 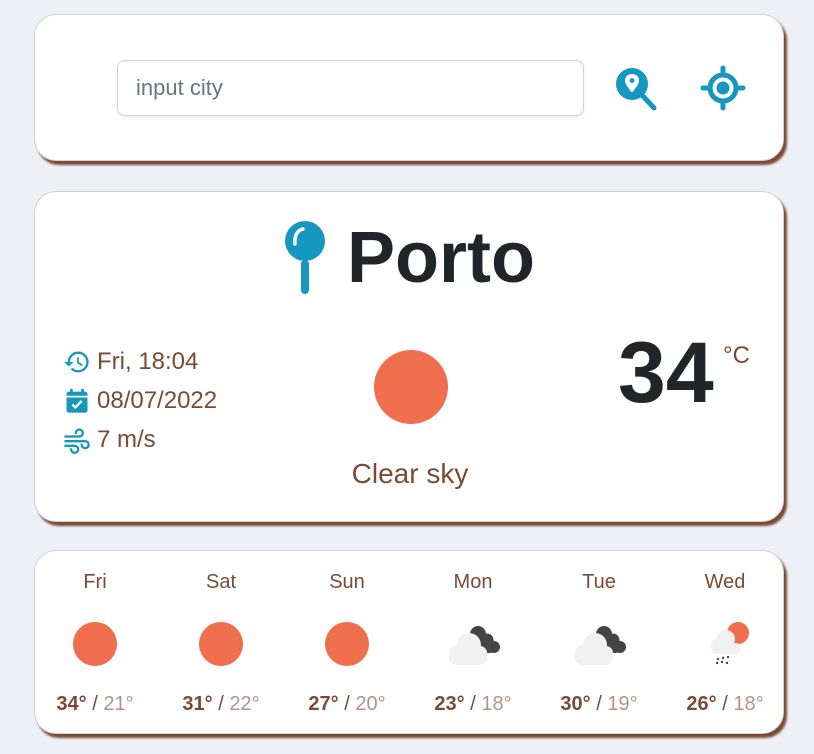 I want to click on forecast-min-temp: 21°, so click(x=118, y=704).